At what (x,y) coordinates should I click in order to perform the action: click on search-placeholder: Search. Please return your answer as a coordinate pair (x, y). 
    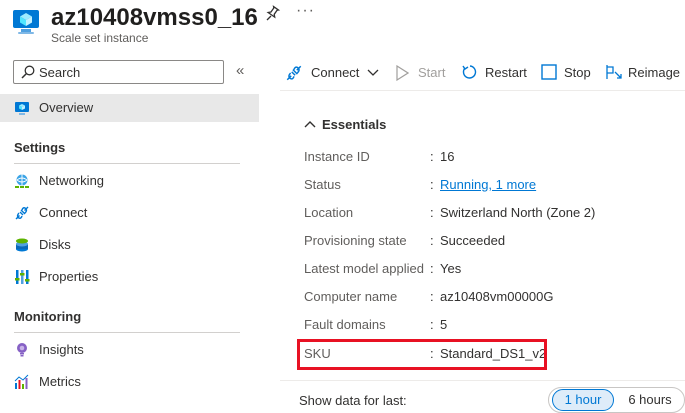
    Looking at the image, I should click on (60, 72).